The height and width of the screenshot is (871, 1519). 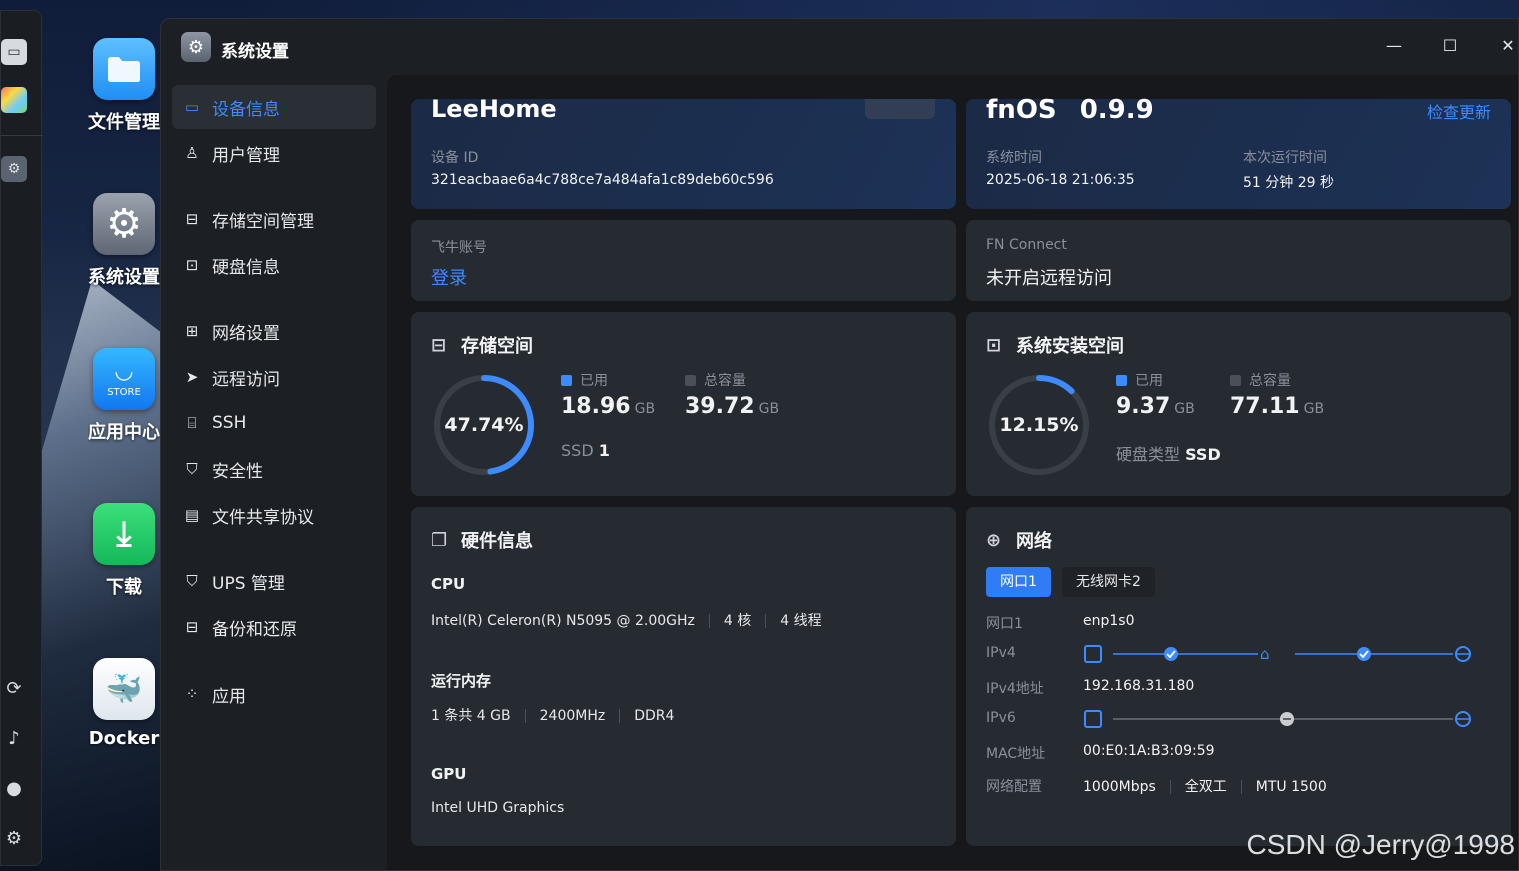 I want to click on store-badge: STORE, so click(x=124, y=392).